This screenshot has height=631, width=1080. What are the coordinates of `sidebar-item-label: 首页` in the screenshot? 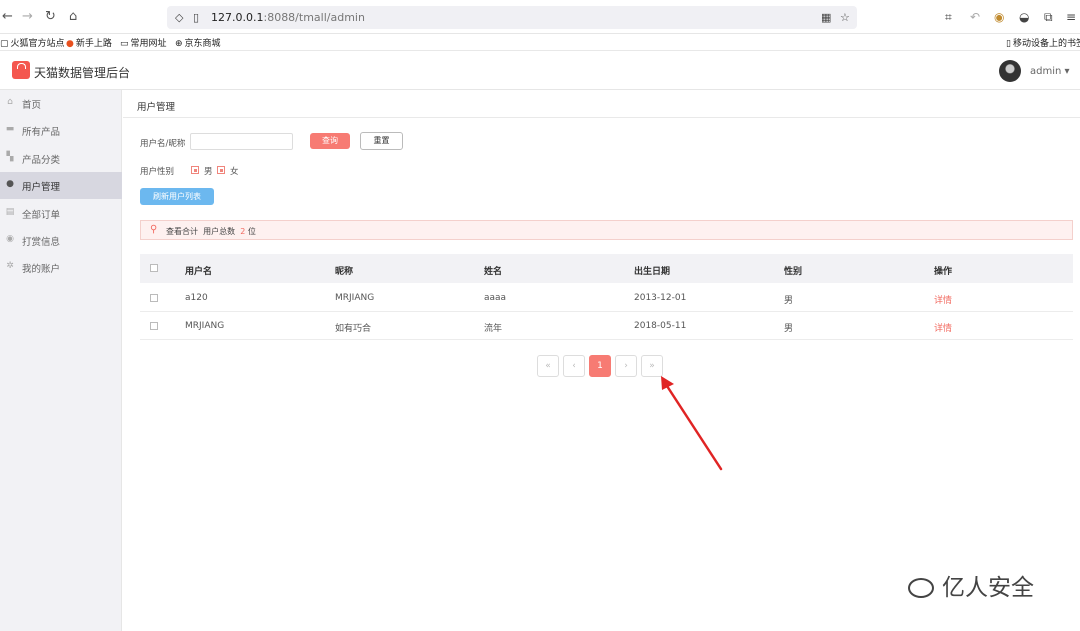 It's located at (32, 105).